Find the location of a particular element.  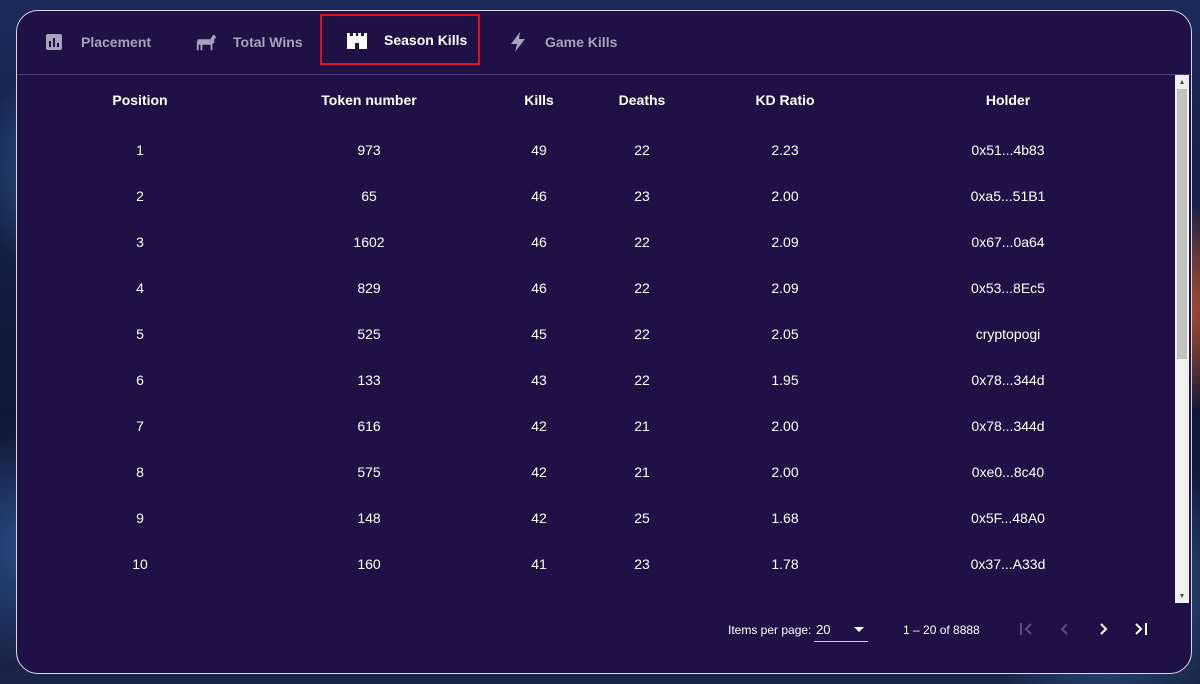

tab-season-kills: Season Kills is located at coordinates (400, 39).